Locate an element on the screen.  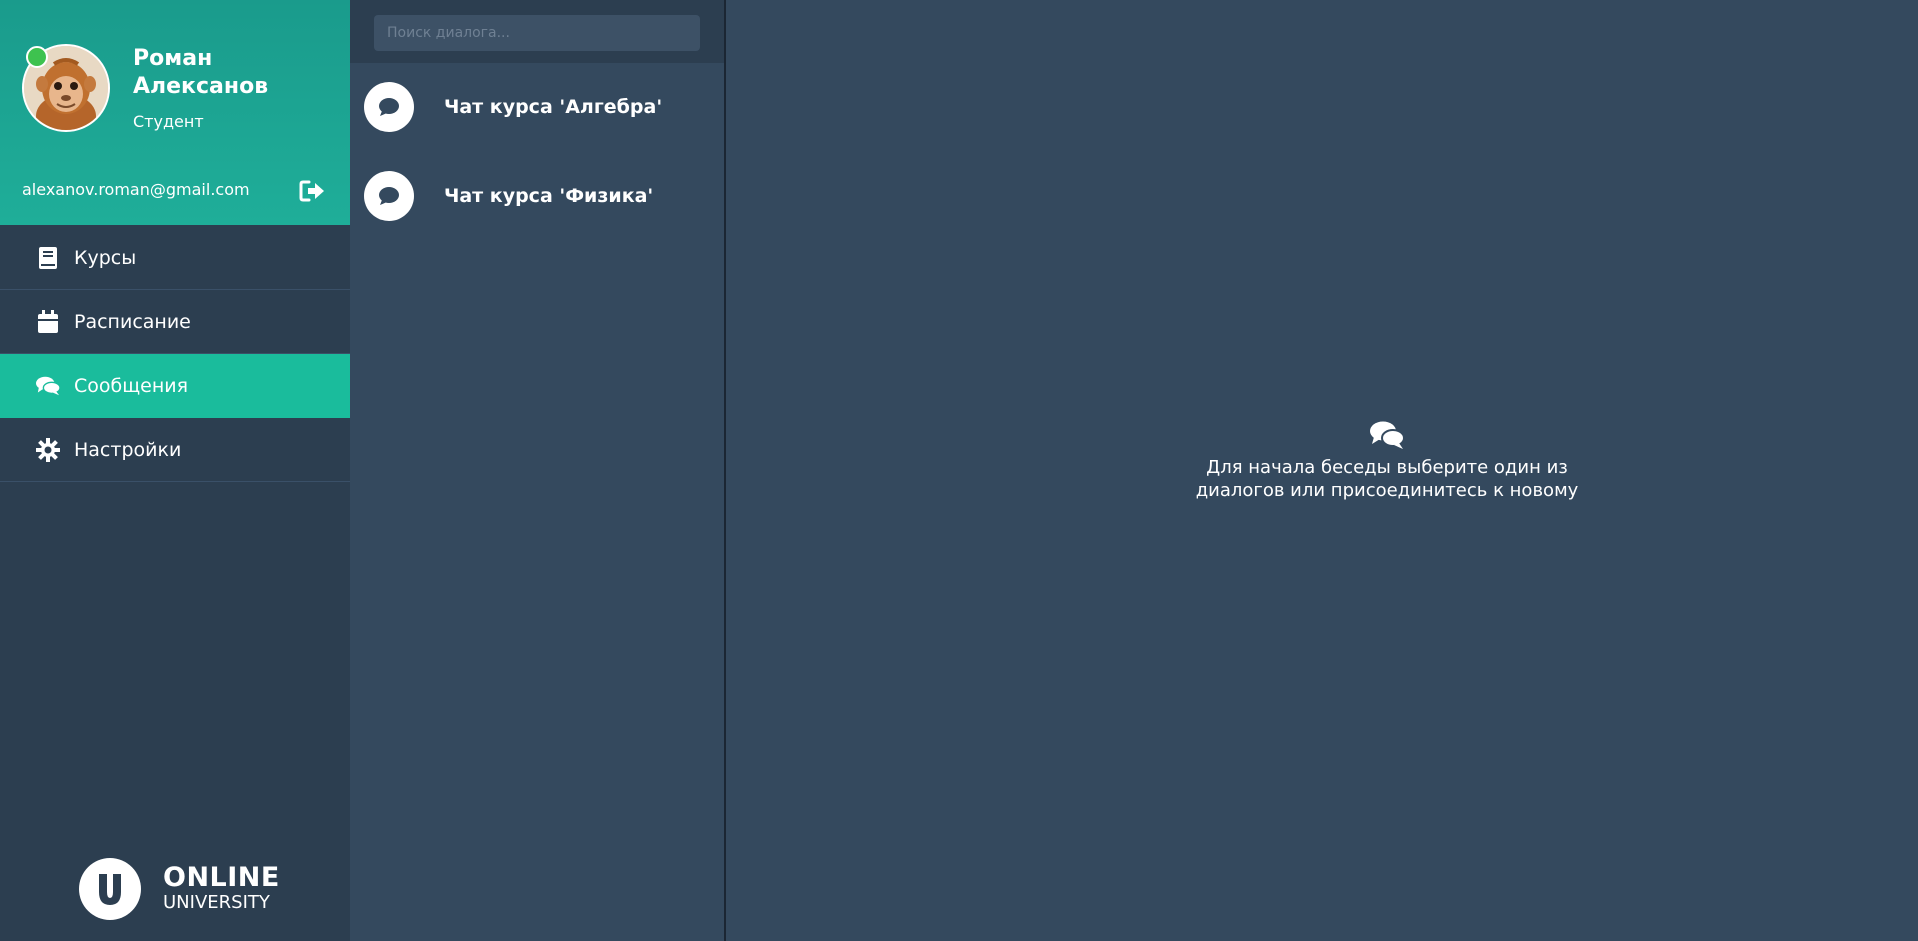
brand-text: ONLINE UNIVERSITY is located at coordinates (221, 889).